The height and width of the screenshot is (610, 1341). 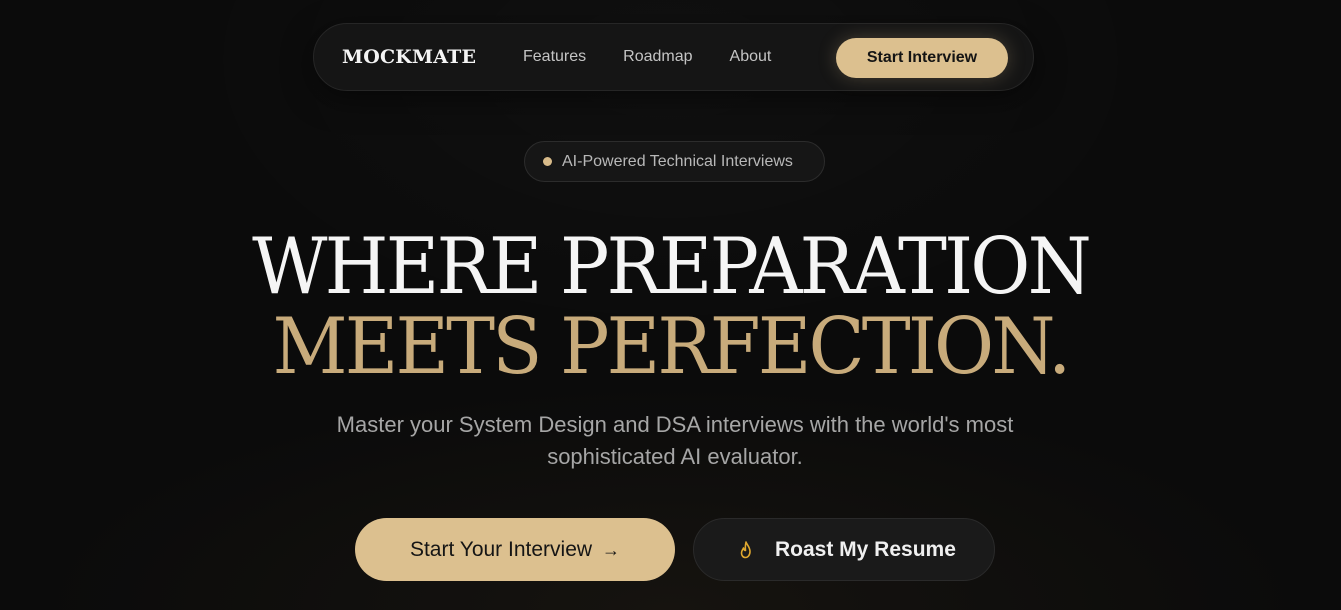 What do you see at coordinates (865, 549) in the screenshot?
I see `roast-my-resume-label: Roast My Resume` at bounding box center [865, 549].